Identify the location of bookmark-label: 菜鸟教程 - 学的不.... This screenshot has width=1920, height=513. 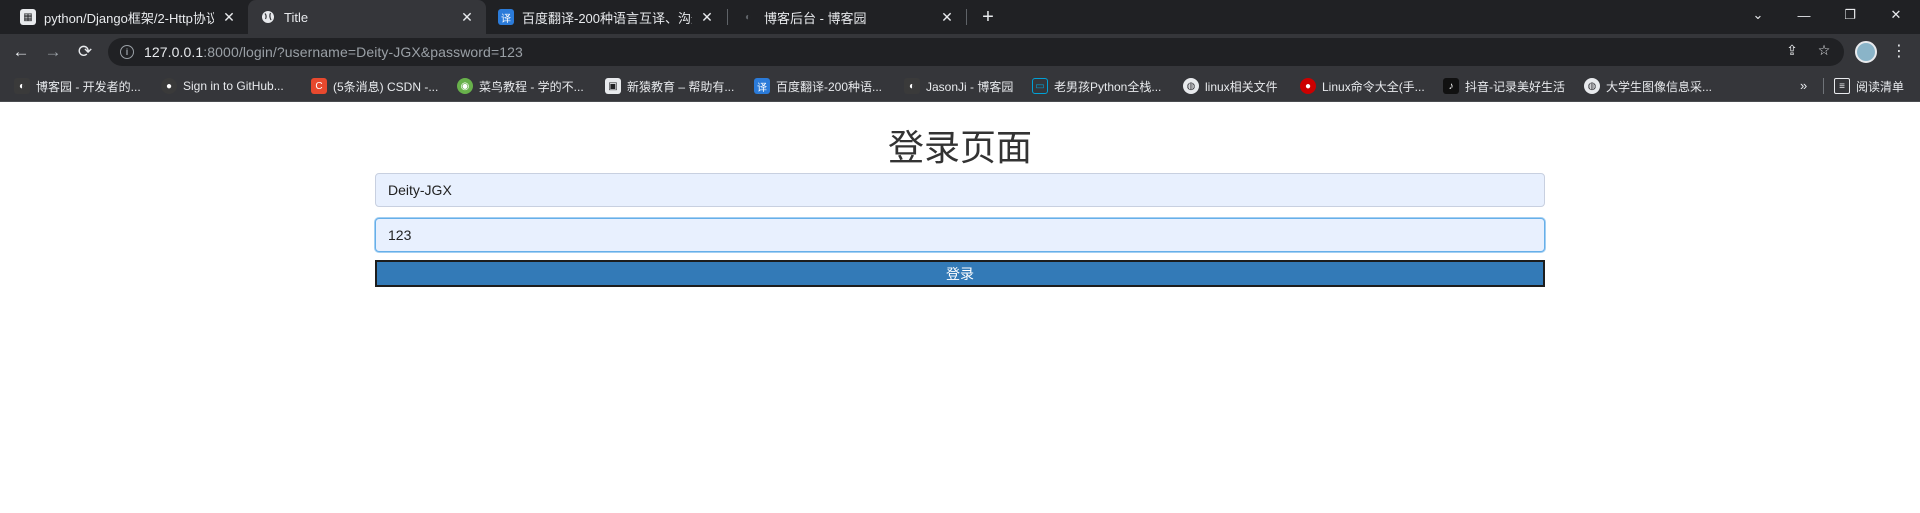
(531, 86).